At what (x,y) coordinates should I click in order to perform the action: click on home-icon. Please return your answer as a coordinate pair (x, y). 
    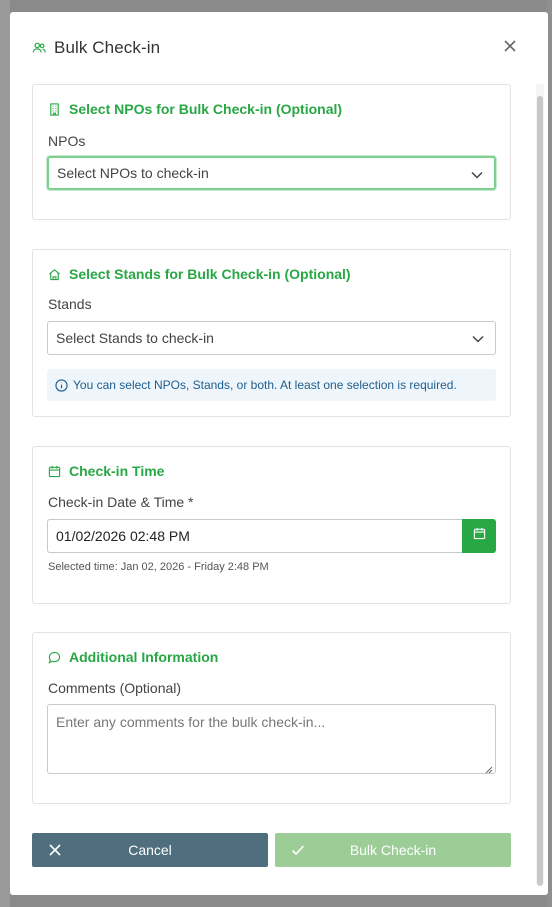
    Looking at the image, I should click on (54, 274).